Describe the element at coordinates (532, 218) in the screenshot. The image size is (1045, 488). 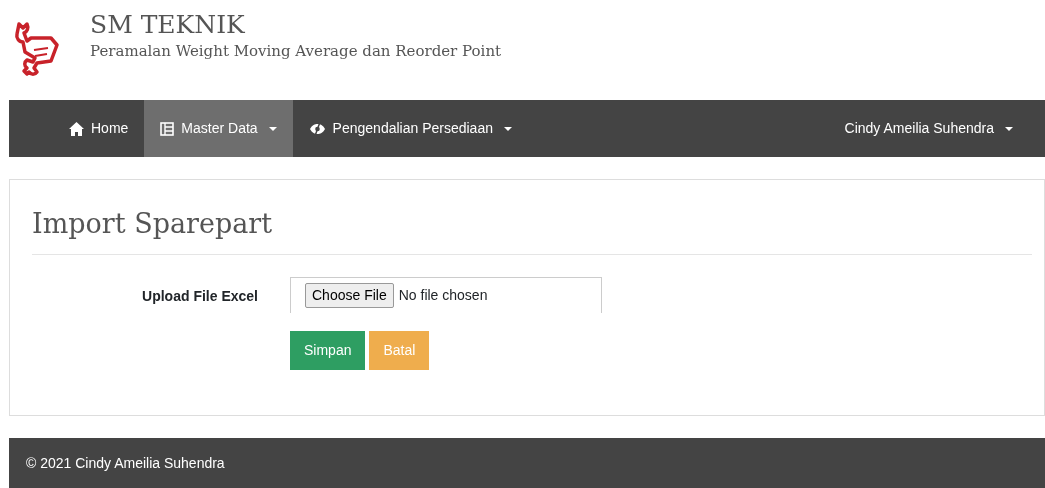
I see `page-title: Import Sparepart` at that location.